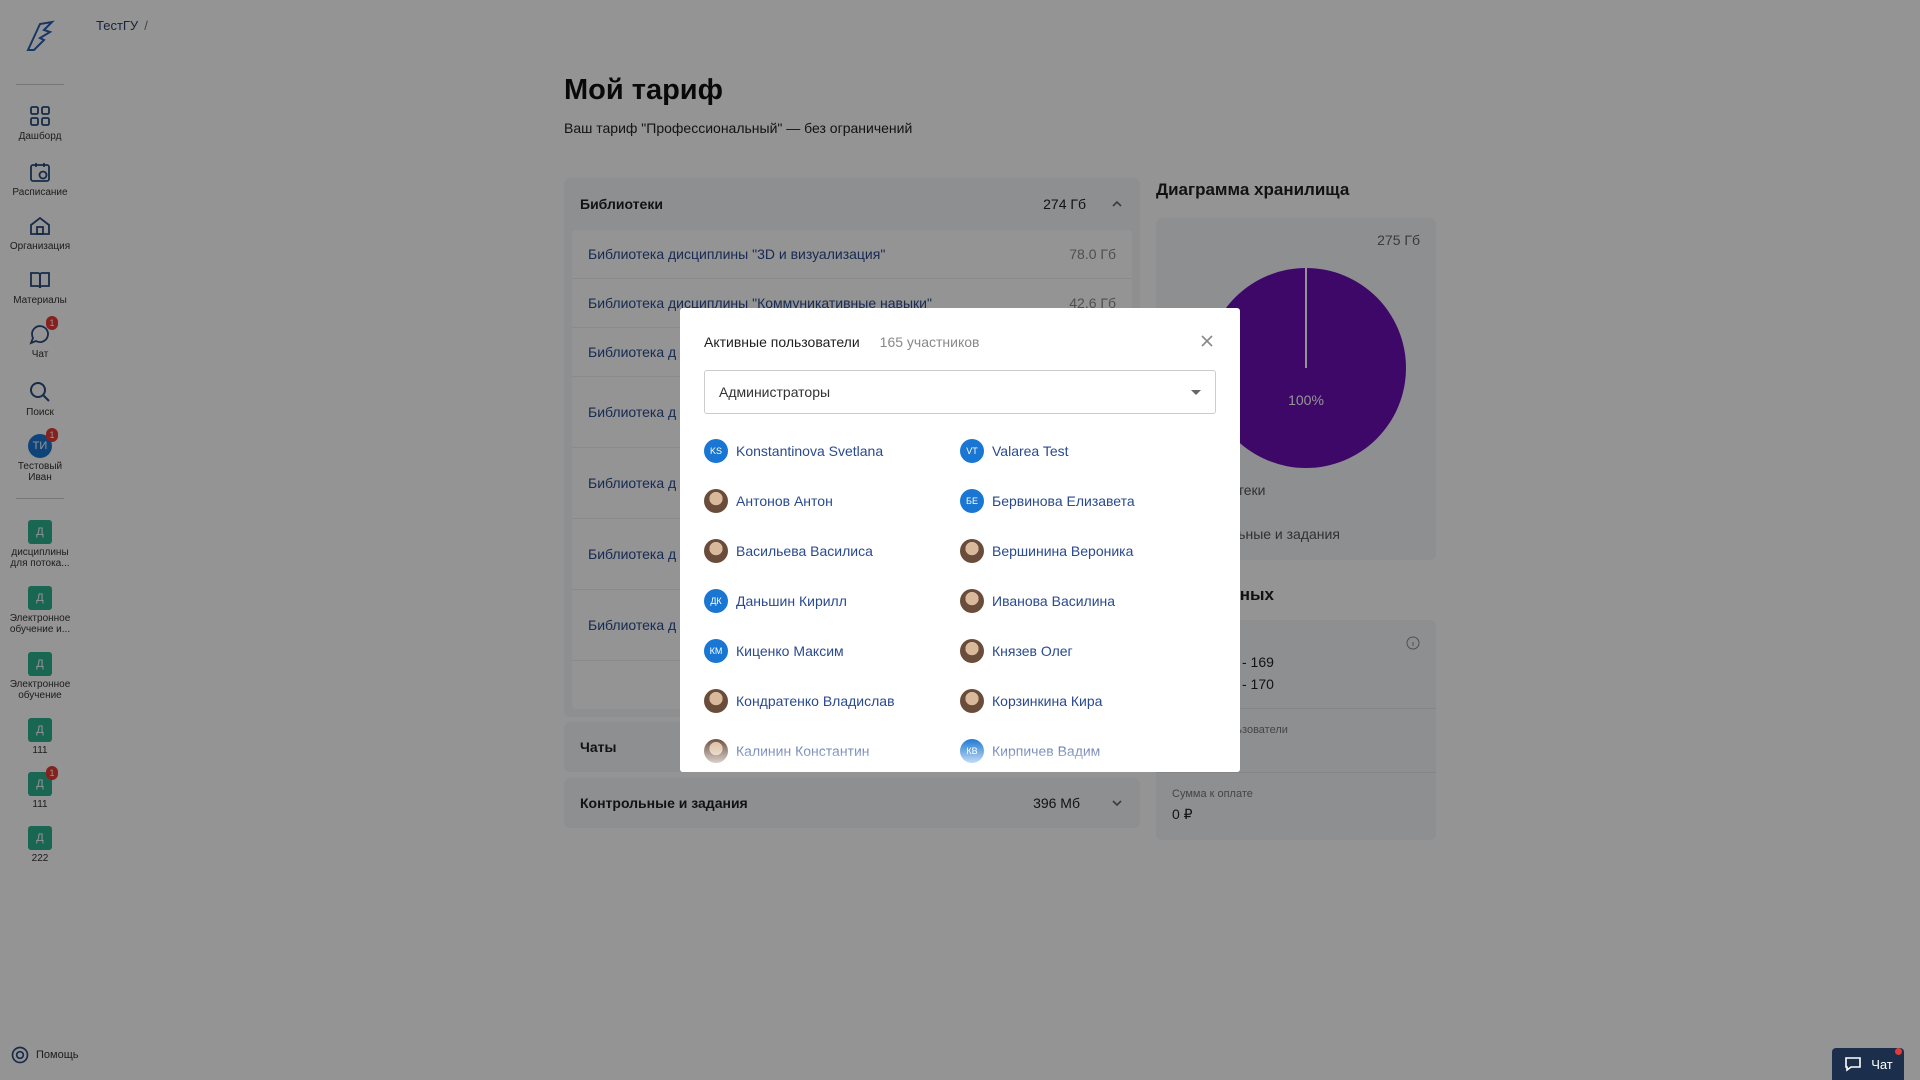 The width and height of the screenshot is (1920, 1080). I want to click on user-item: Иванова Василина, so click(1037, 601).